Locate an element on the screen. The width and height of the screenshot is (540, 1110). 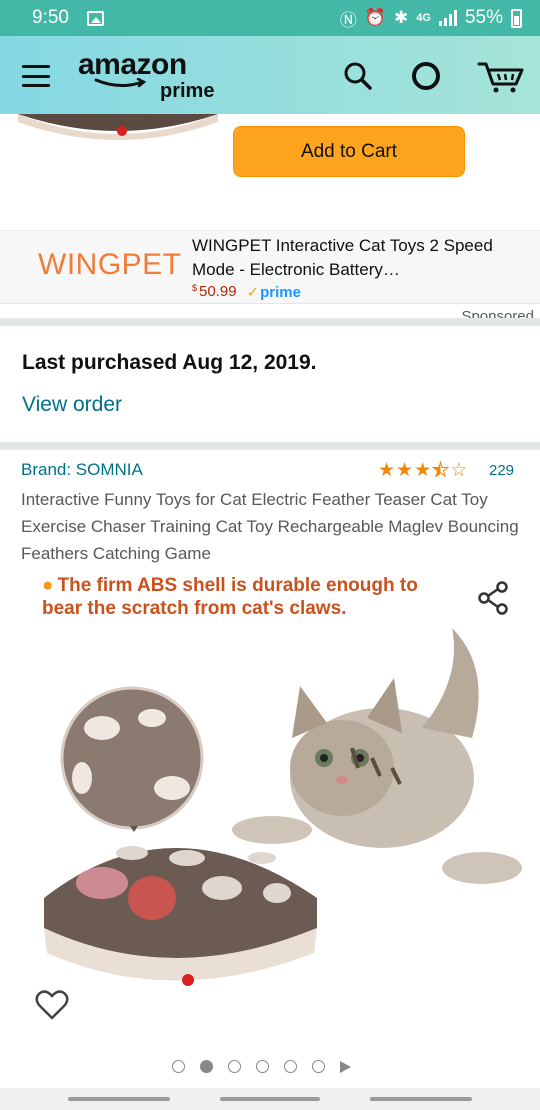
bottom-nav-bar is located at coordinates (270, 1099).